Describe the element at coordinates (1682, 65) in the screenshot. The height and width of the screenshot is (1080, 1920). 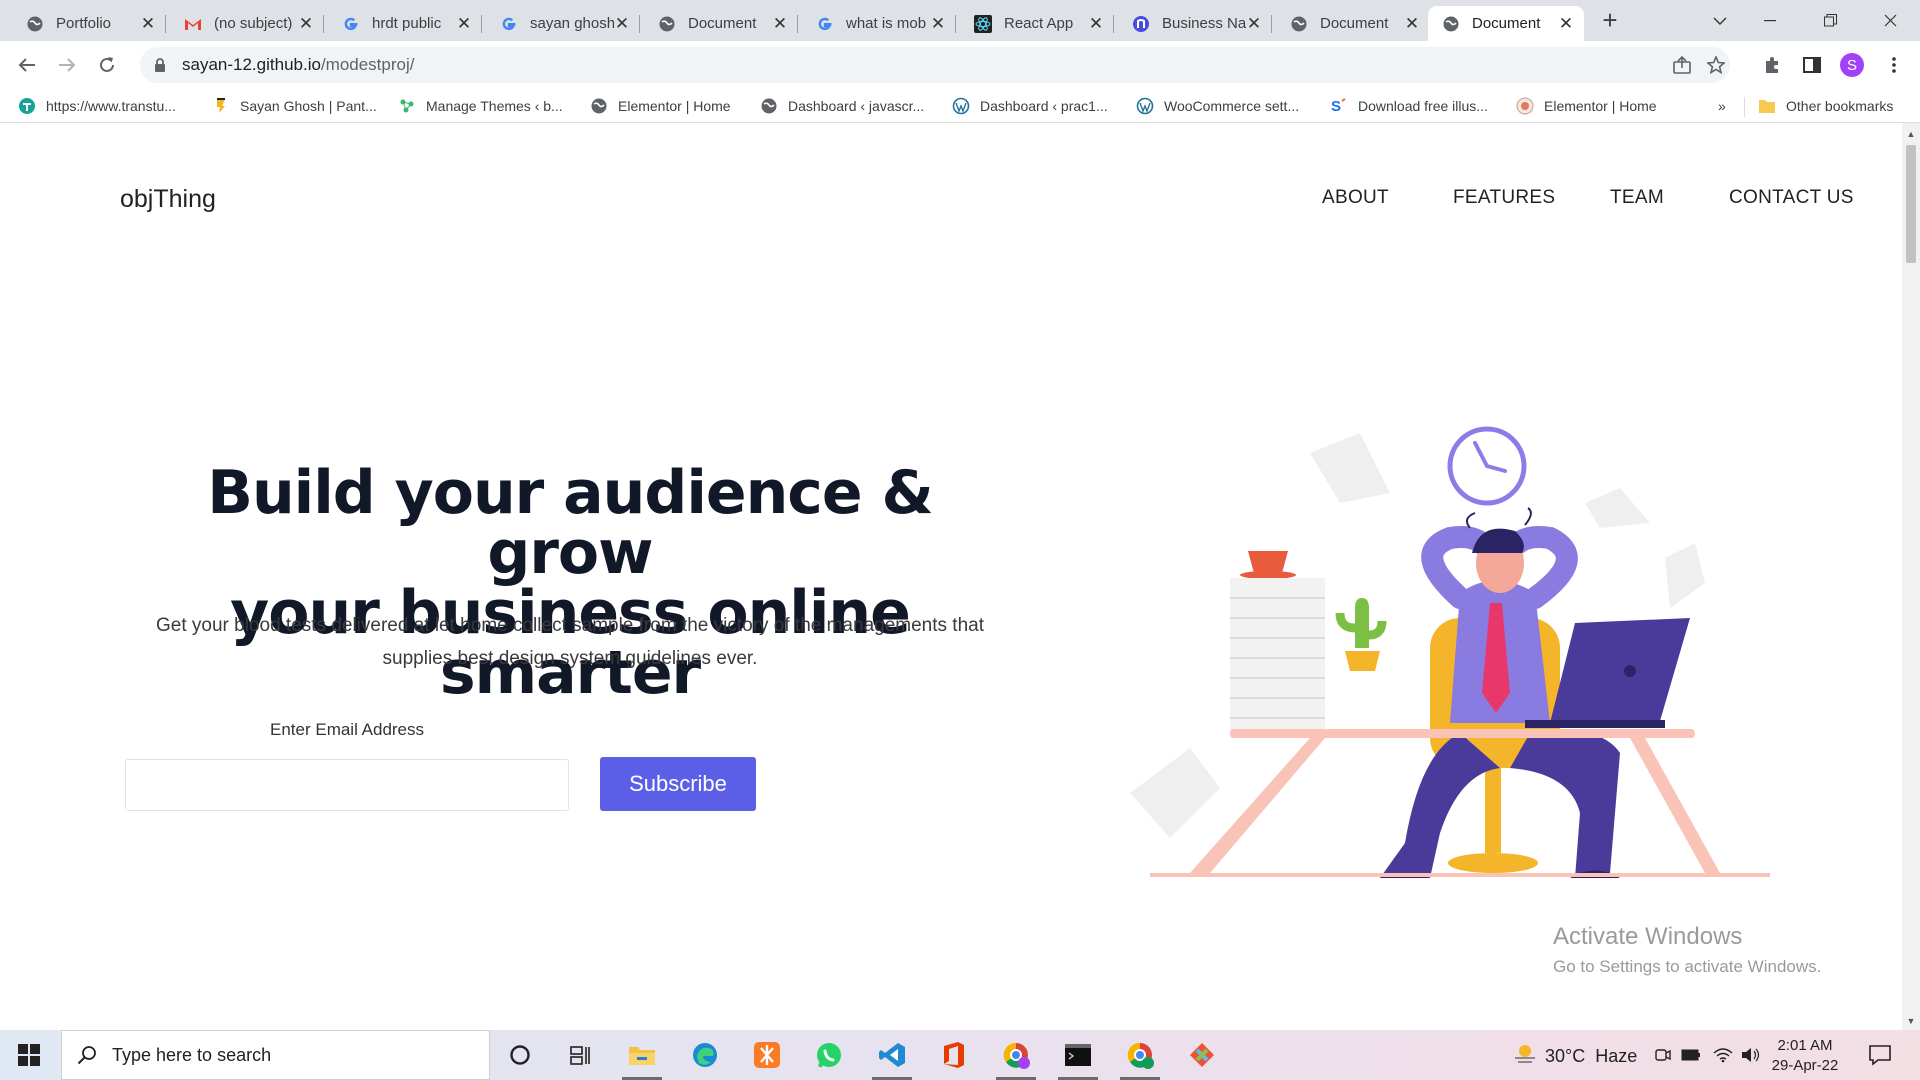
I see `share-icon` at that location.